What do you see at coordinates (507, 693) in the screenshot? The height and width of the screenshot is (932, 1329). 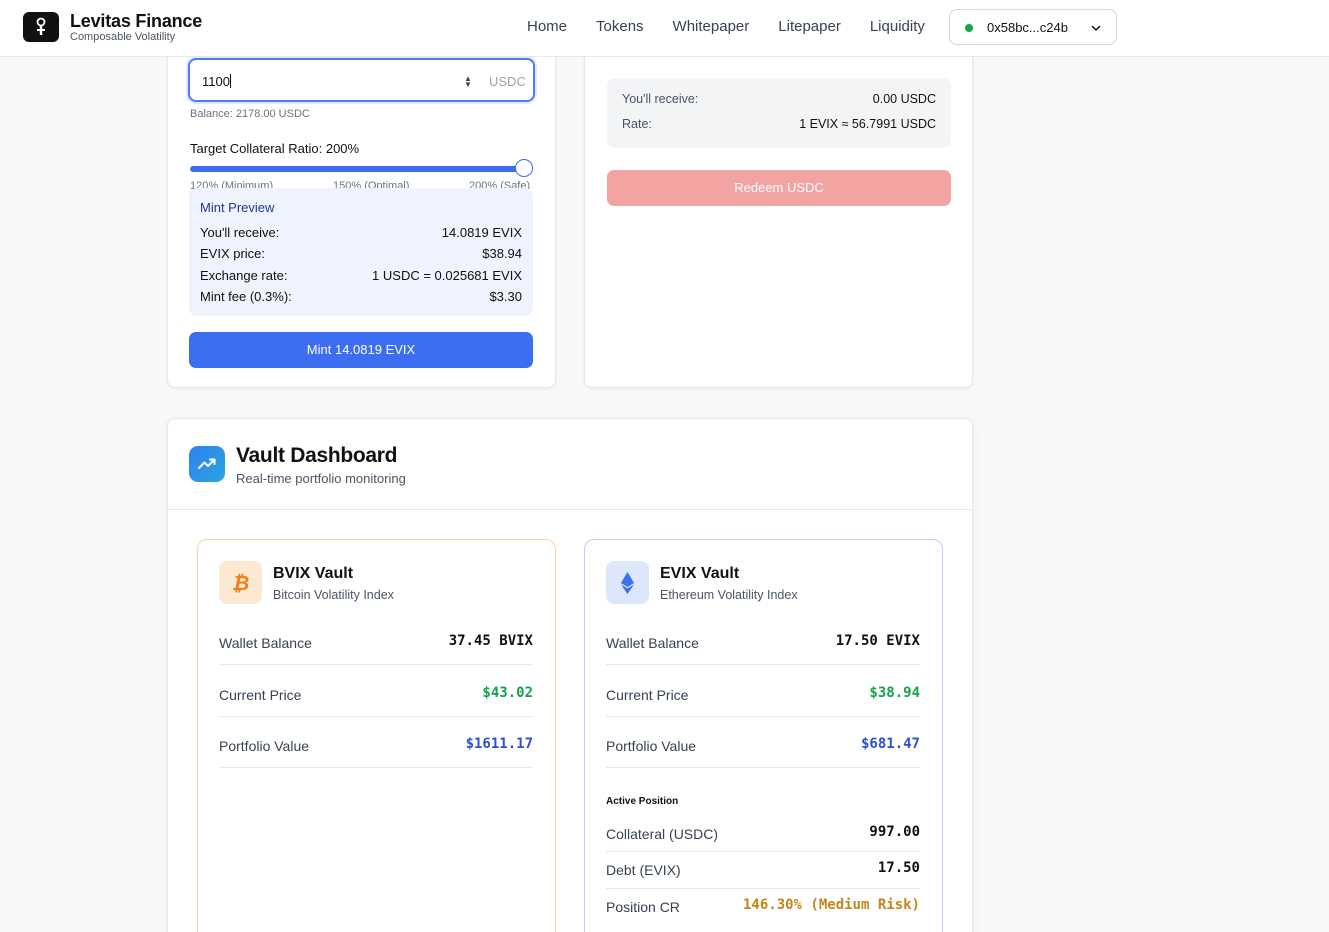 I see `vault-row-value: $43.02` at bounding box center [507, 693].